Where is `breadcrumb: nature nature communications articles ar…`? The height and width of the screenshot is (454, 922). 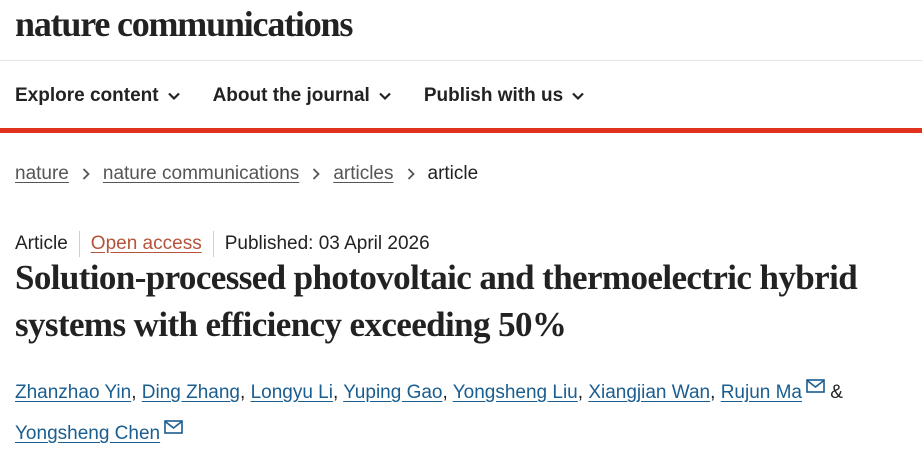 breadcrumb: nature nature communications articles ar… is located at coordinates (246, 174).